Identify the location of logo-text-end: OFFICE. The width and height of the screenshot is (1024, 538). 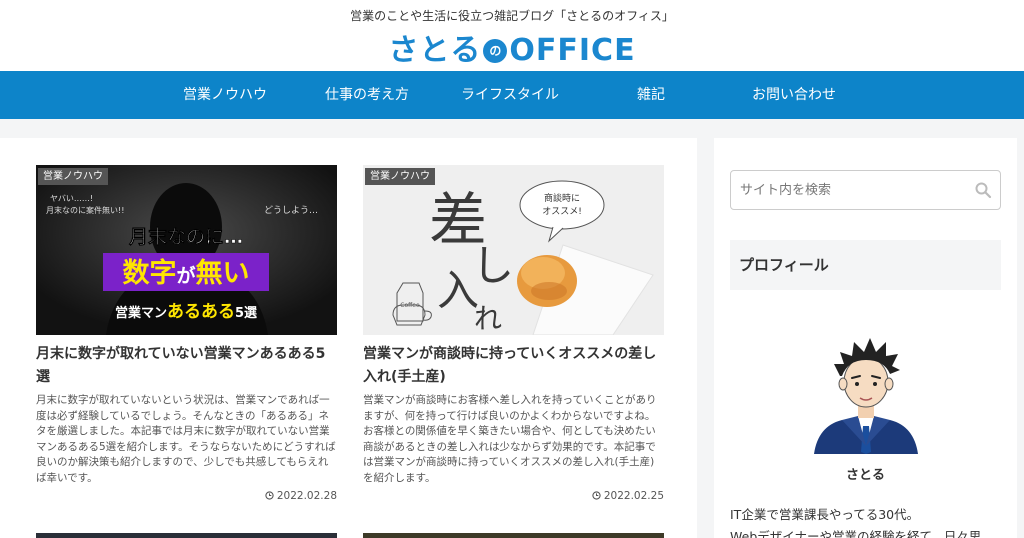
(572, 50).